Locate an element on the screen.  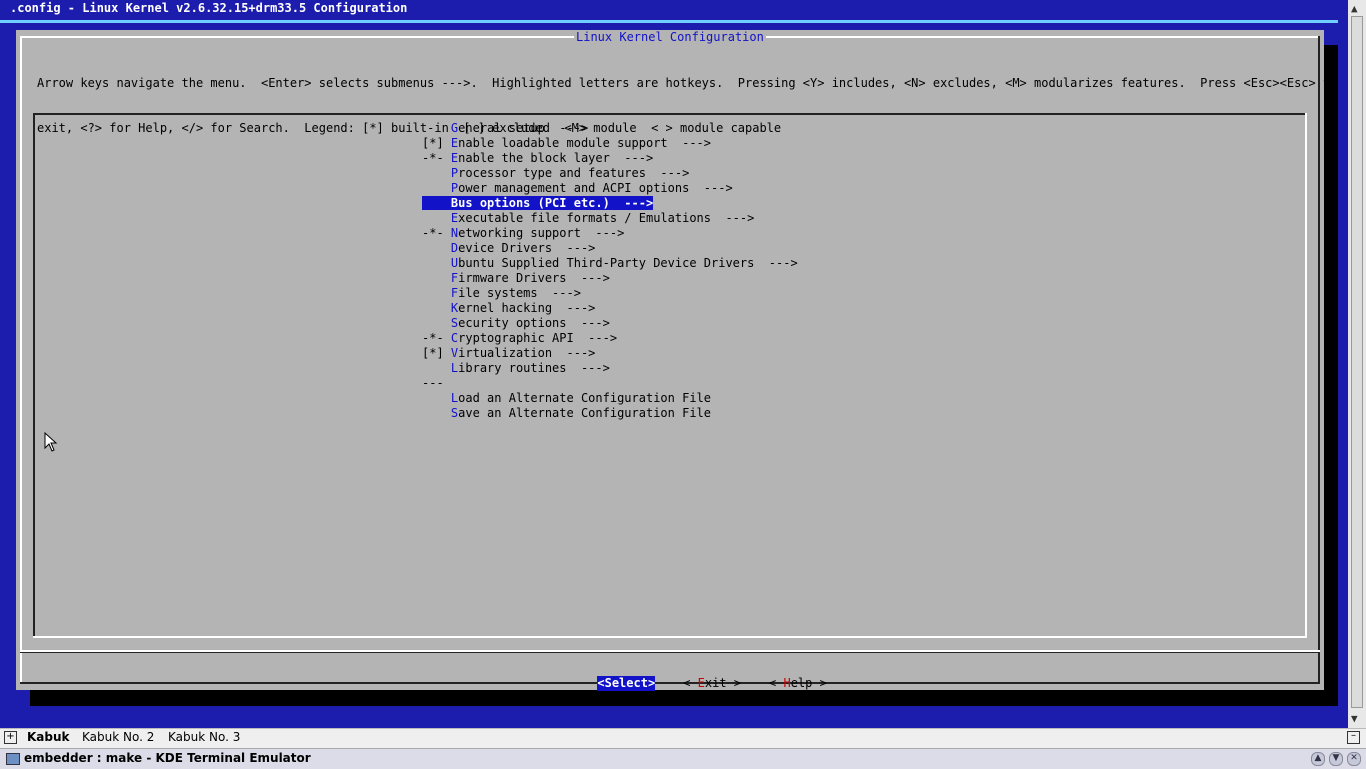
minimize-icon: ▼ is located at coordinates (1336, 759).